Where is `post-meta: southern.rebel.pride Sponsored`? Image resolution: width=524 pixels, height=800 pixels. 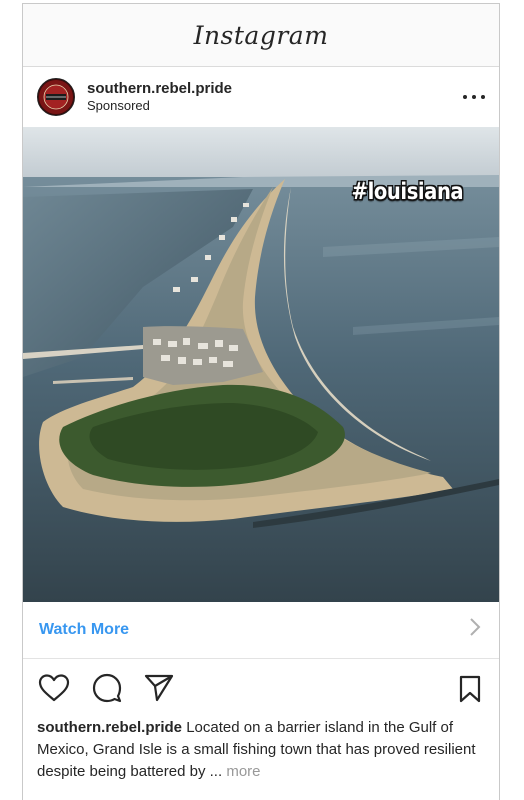
post-meta: southern.rebel.pride Sponsored is located at coordinates (159, 97).